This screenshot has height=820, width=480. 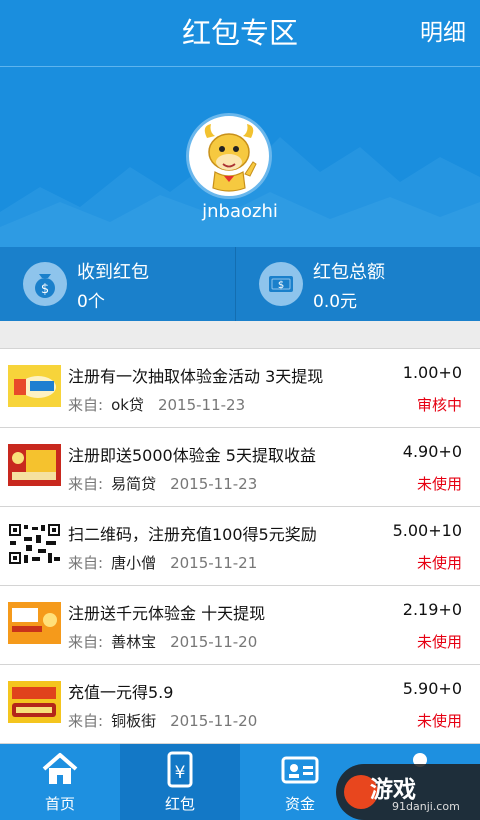 What do you see at coordinates (300, 770) in the screenshot?
I see `id-card-icon` at bounding box center [300, 770].